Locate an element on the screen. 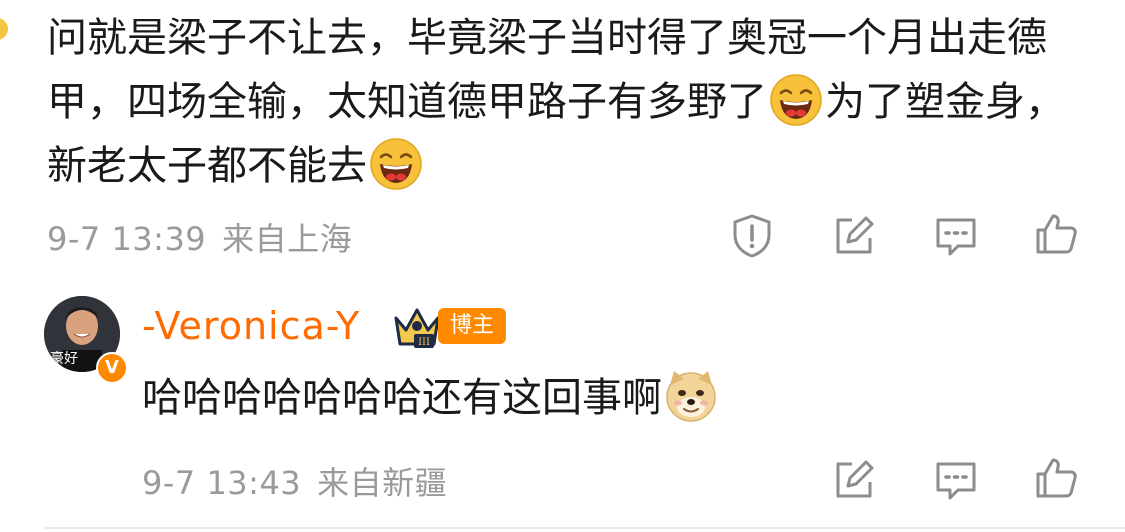  report-icon is located at coordinates (752, 236).